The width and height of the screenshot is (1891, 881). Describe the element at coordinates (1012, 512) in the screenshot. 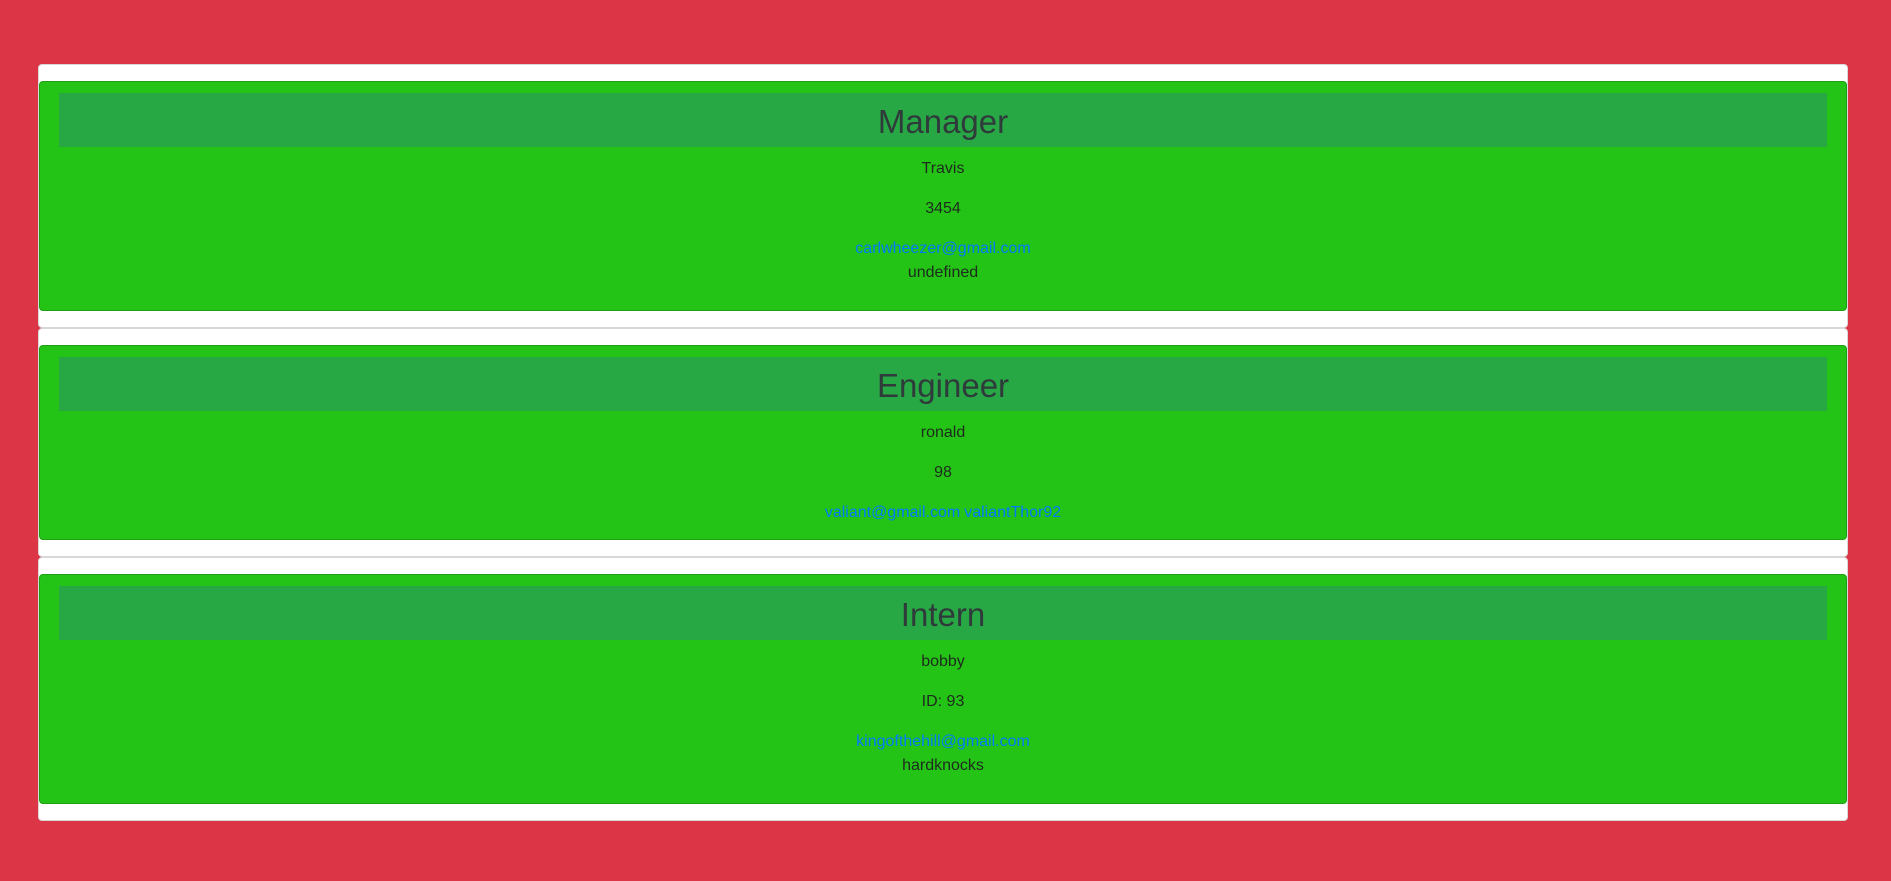

I see `engineer-github-link: valiantThor92` at that location.